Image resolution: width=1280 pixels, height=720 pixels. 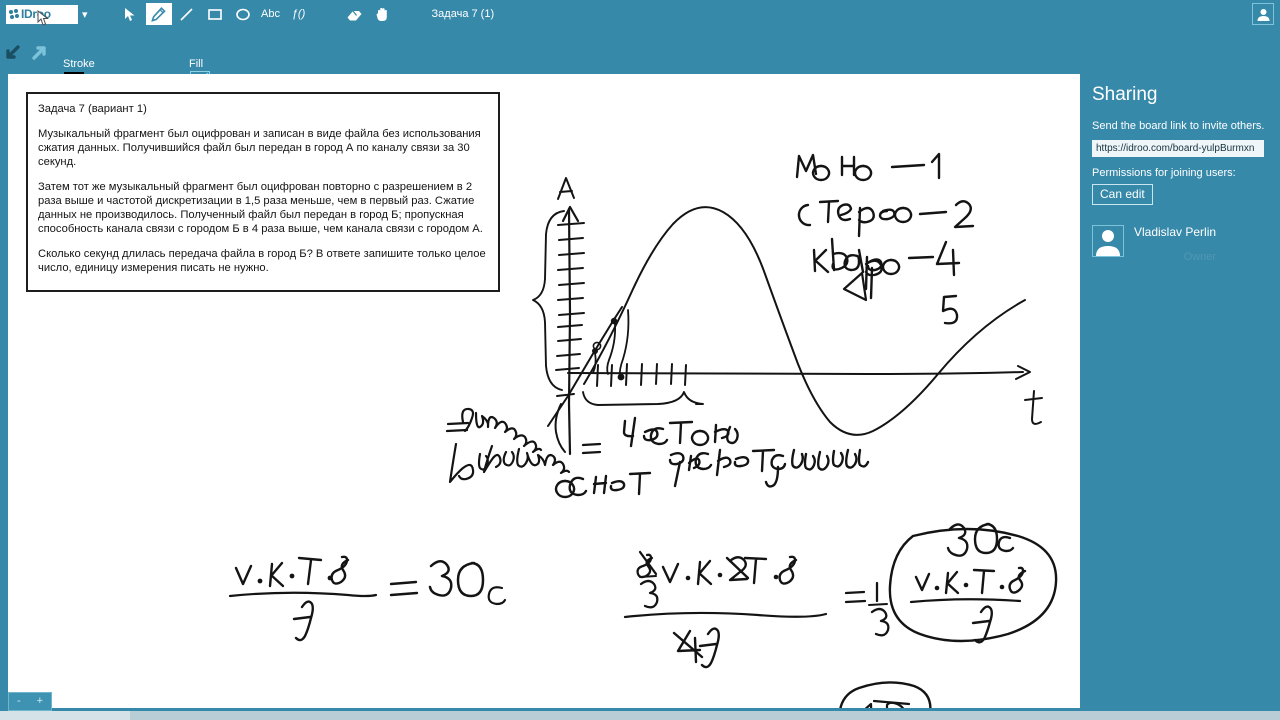 What do you see at coordinates (26, 53) in the screenshot?
I see `history-buttons` at bounding box center [26, 53].